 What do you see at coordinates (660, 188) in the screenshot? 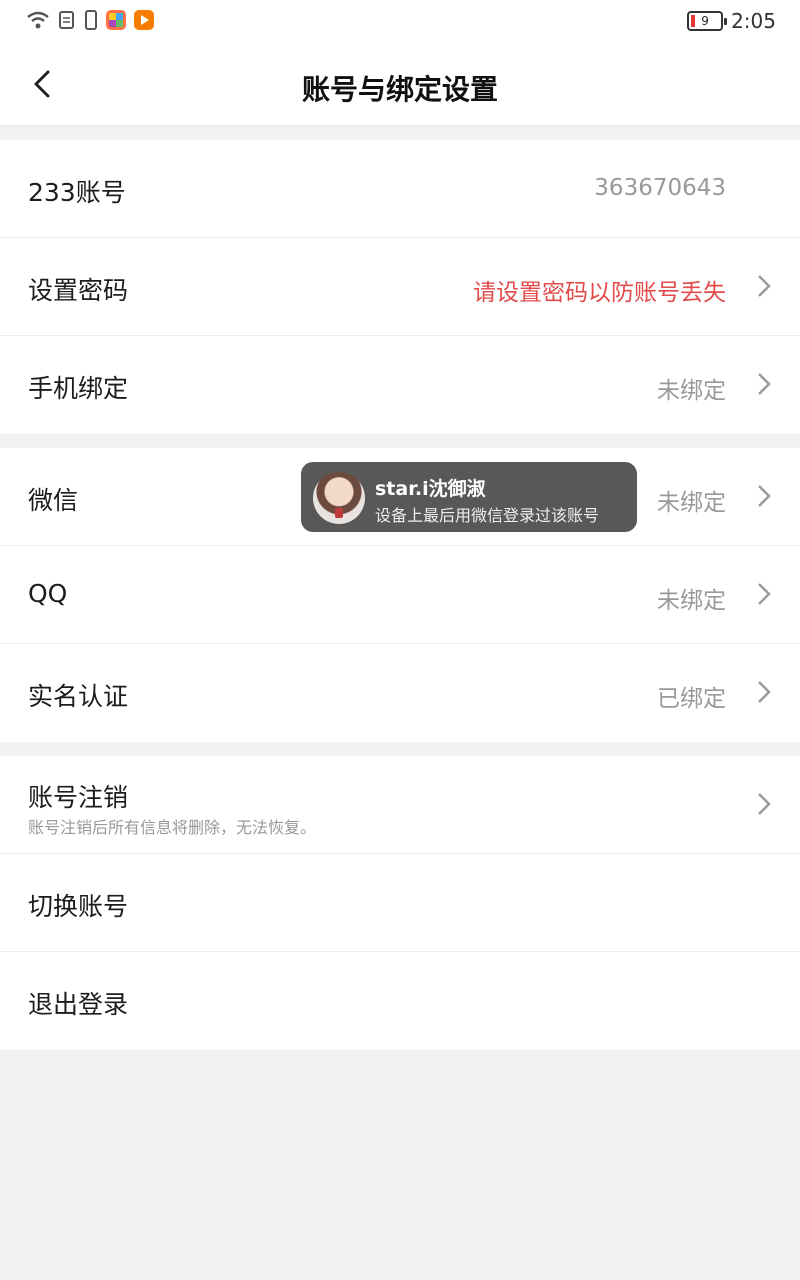
I see `account-id-value: 363670643` at bounding box center [660, 188].